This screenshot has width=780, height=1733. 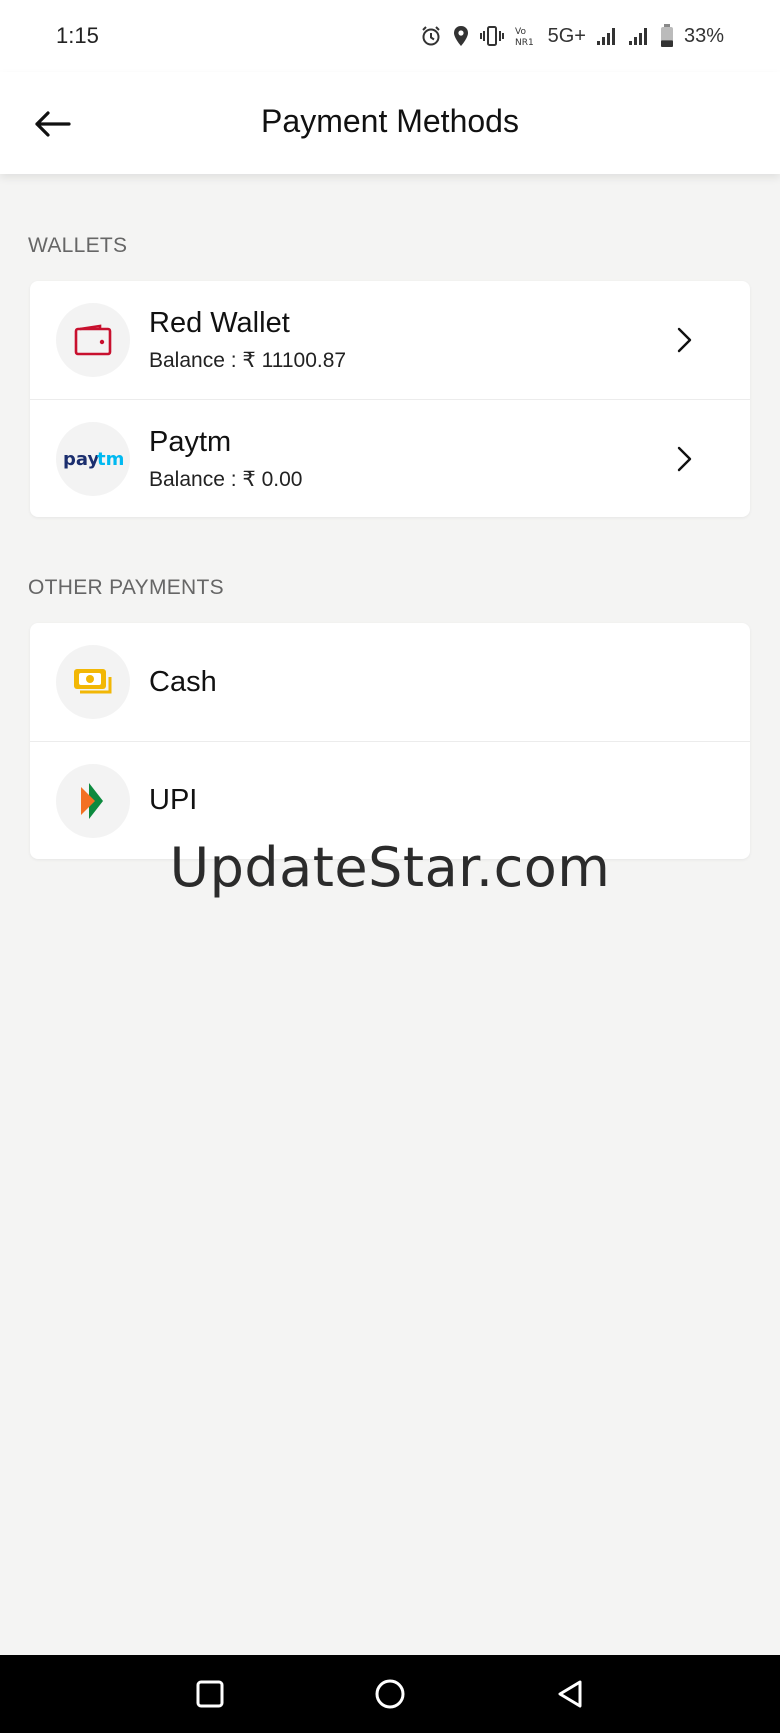 What do you see at coordinates (390, 682) in the screenshot?
I see `payment-item-cash: Cash` at bounding box center [390, 682].